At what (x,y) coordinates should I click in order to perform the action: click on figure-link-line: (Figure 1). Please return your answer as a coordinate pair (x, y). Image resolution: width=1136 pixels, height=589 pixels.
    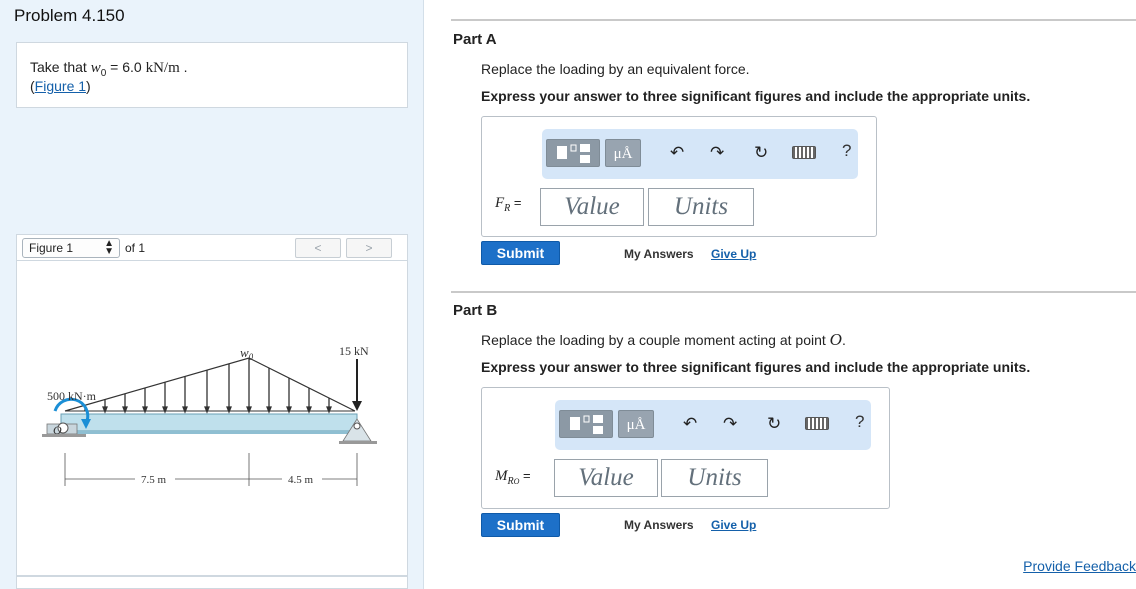
    Looking at the image, I should click on (60, 86).